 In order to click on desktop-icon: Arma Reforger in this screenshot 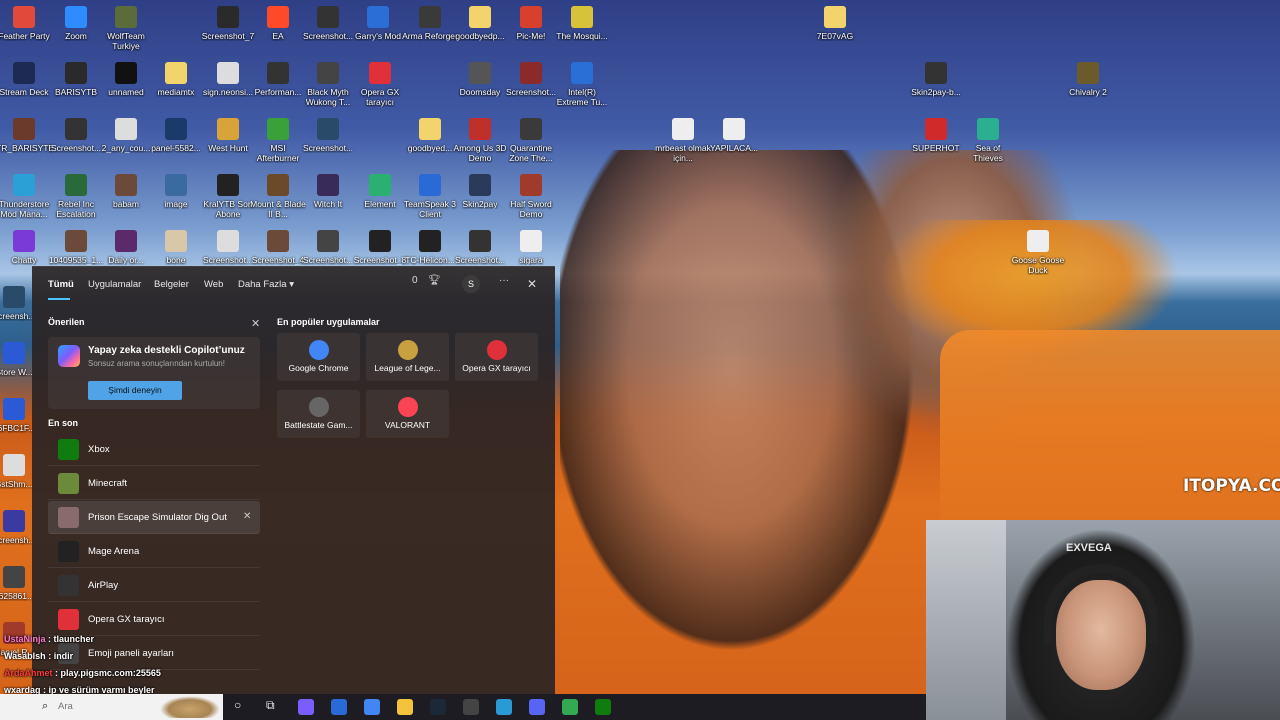, I will do `click(430, 23)`.